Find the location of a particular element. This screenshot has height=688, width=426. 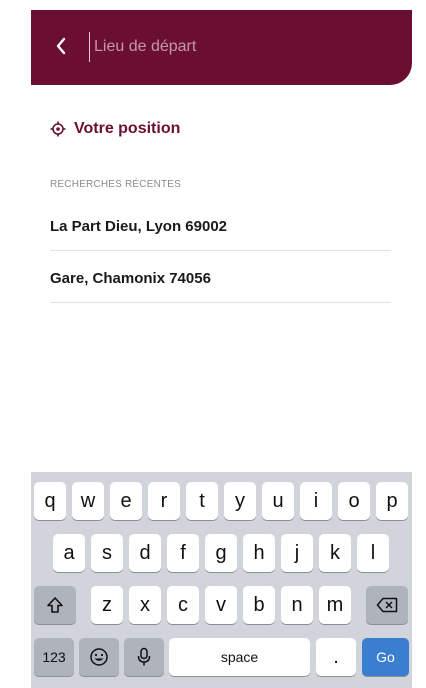

recent-item-label: La Part Dieu, Lyon 69002 is located at coordinates (139, 226).